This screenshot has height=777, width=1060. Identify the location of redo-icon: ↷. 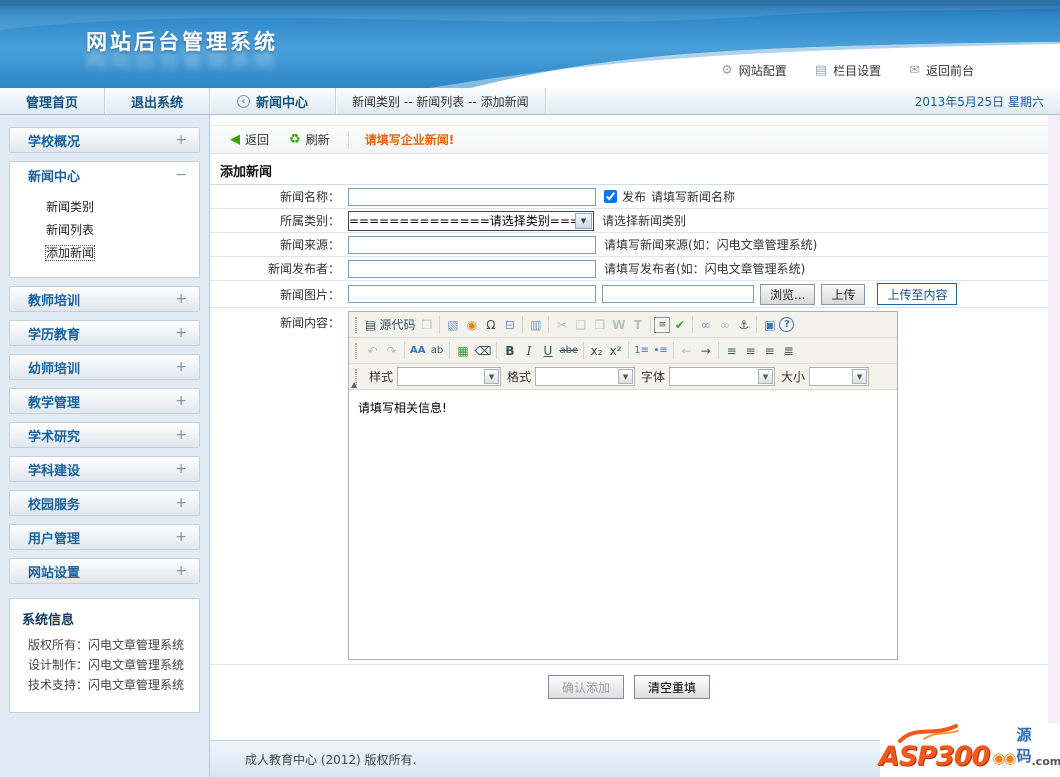
(391, 350).